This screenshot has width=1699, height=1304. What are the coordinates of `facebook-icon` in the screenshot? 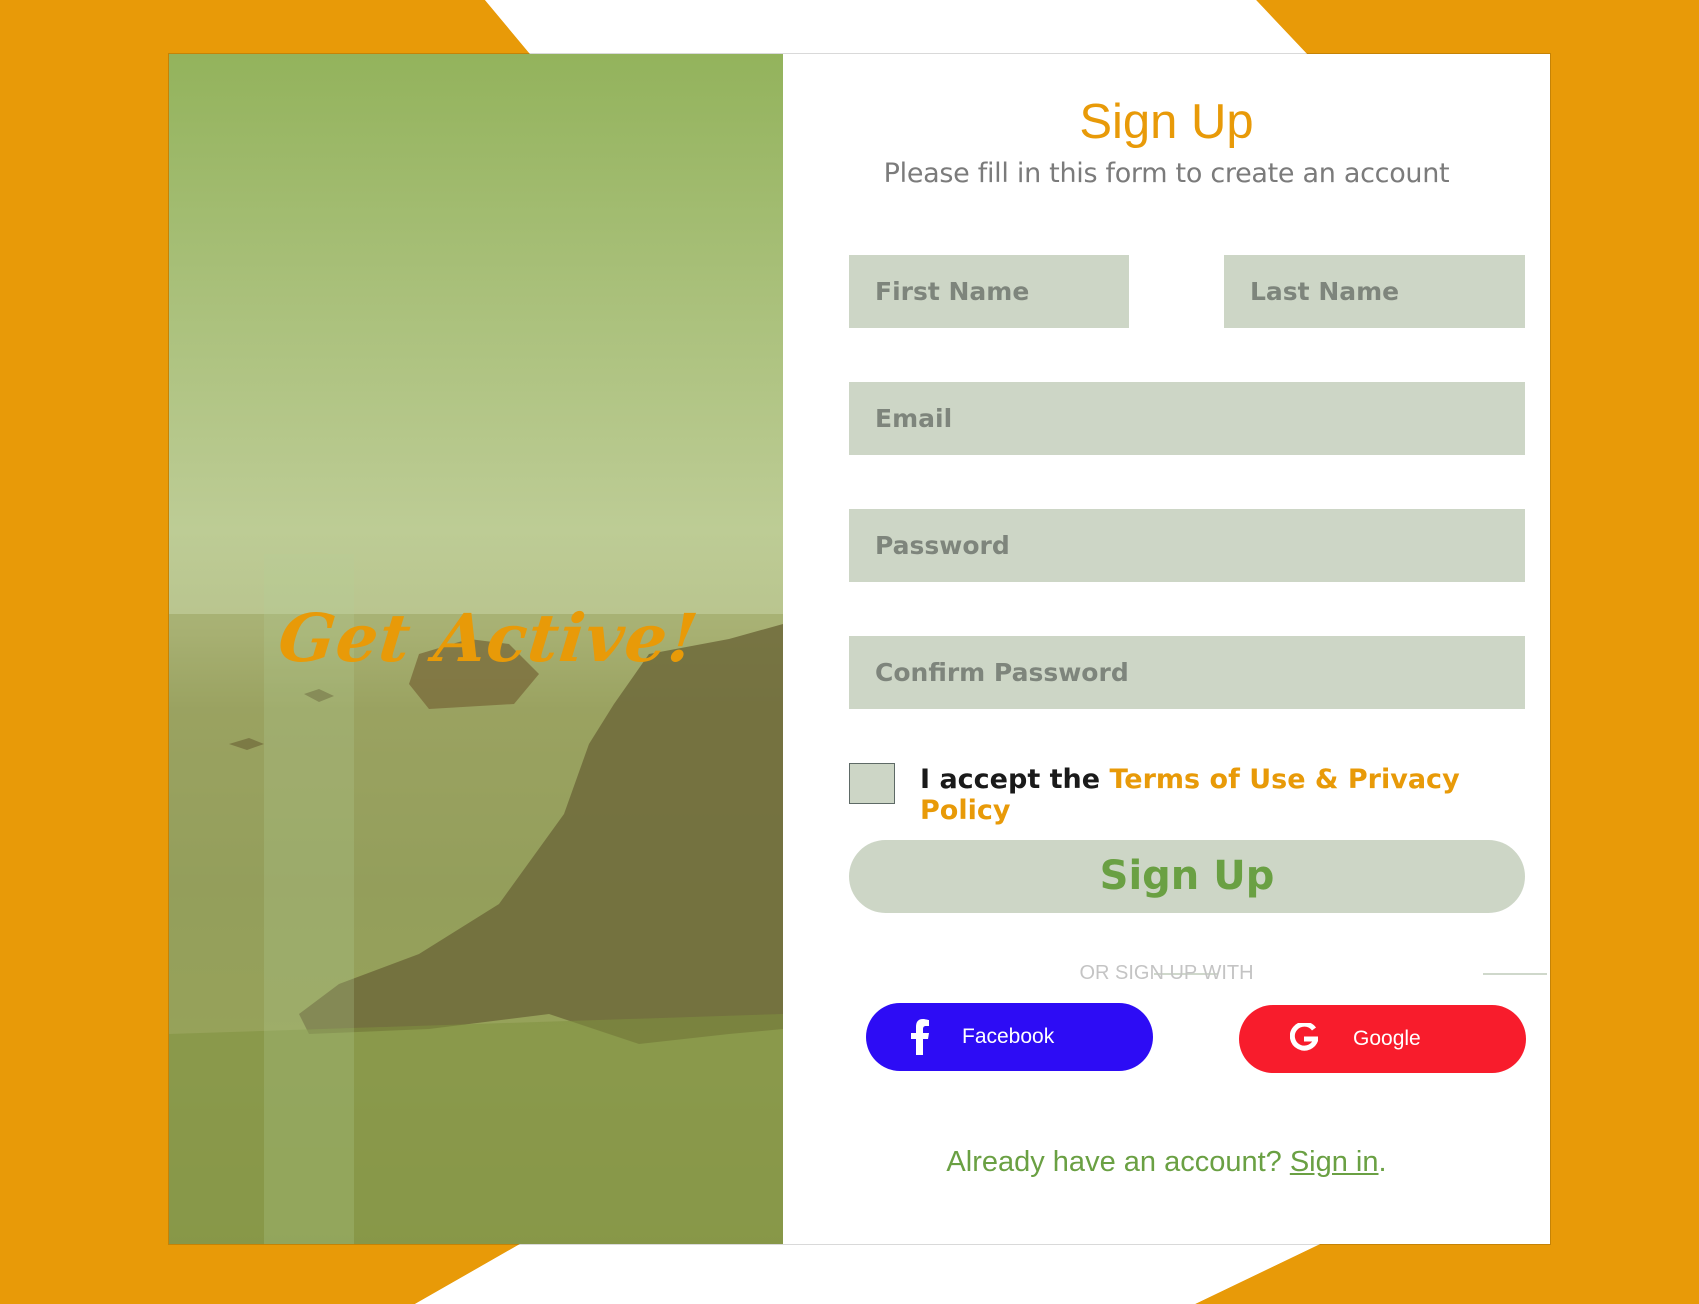 It's located at (920, 1037).